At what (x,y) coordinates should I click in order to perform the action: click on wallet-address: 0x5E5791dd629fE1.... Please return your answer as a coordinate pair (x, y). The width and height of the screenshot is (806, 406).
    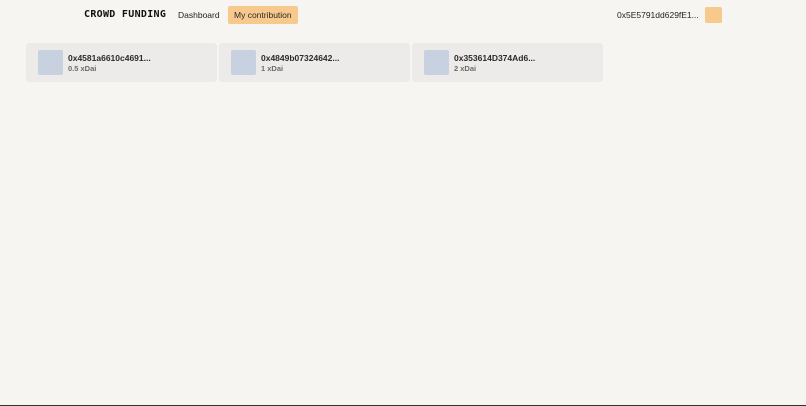
    Looking at the image, I should click on (658, 15).